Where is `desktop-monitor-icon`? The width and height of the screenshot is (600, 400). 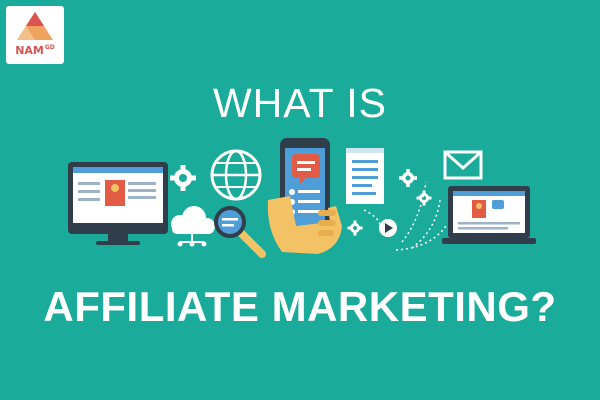
desktop-monitor-icon is located at coordinates (118, 203).